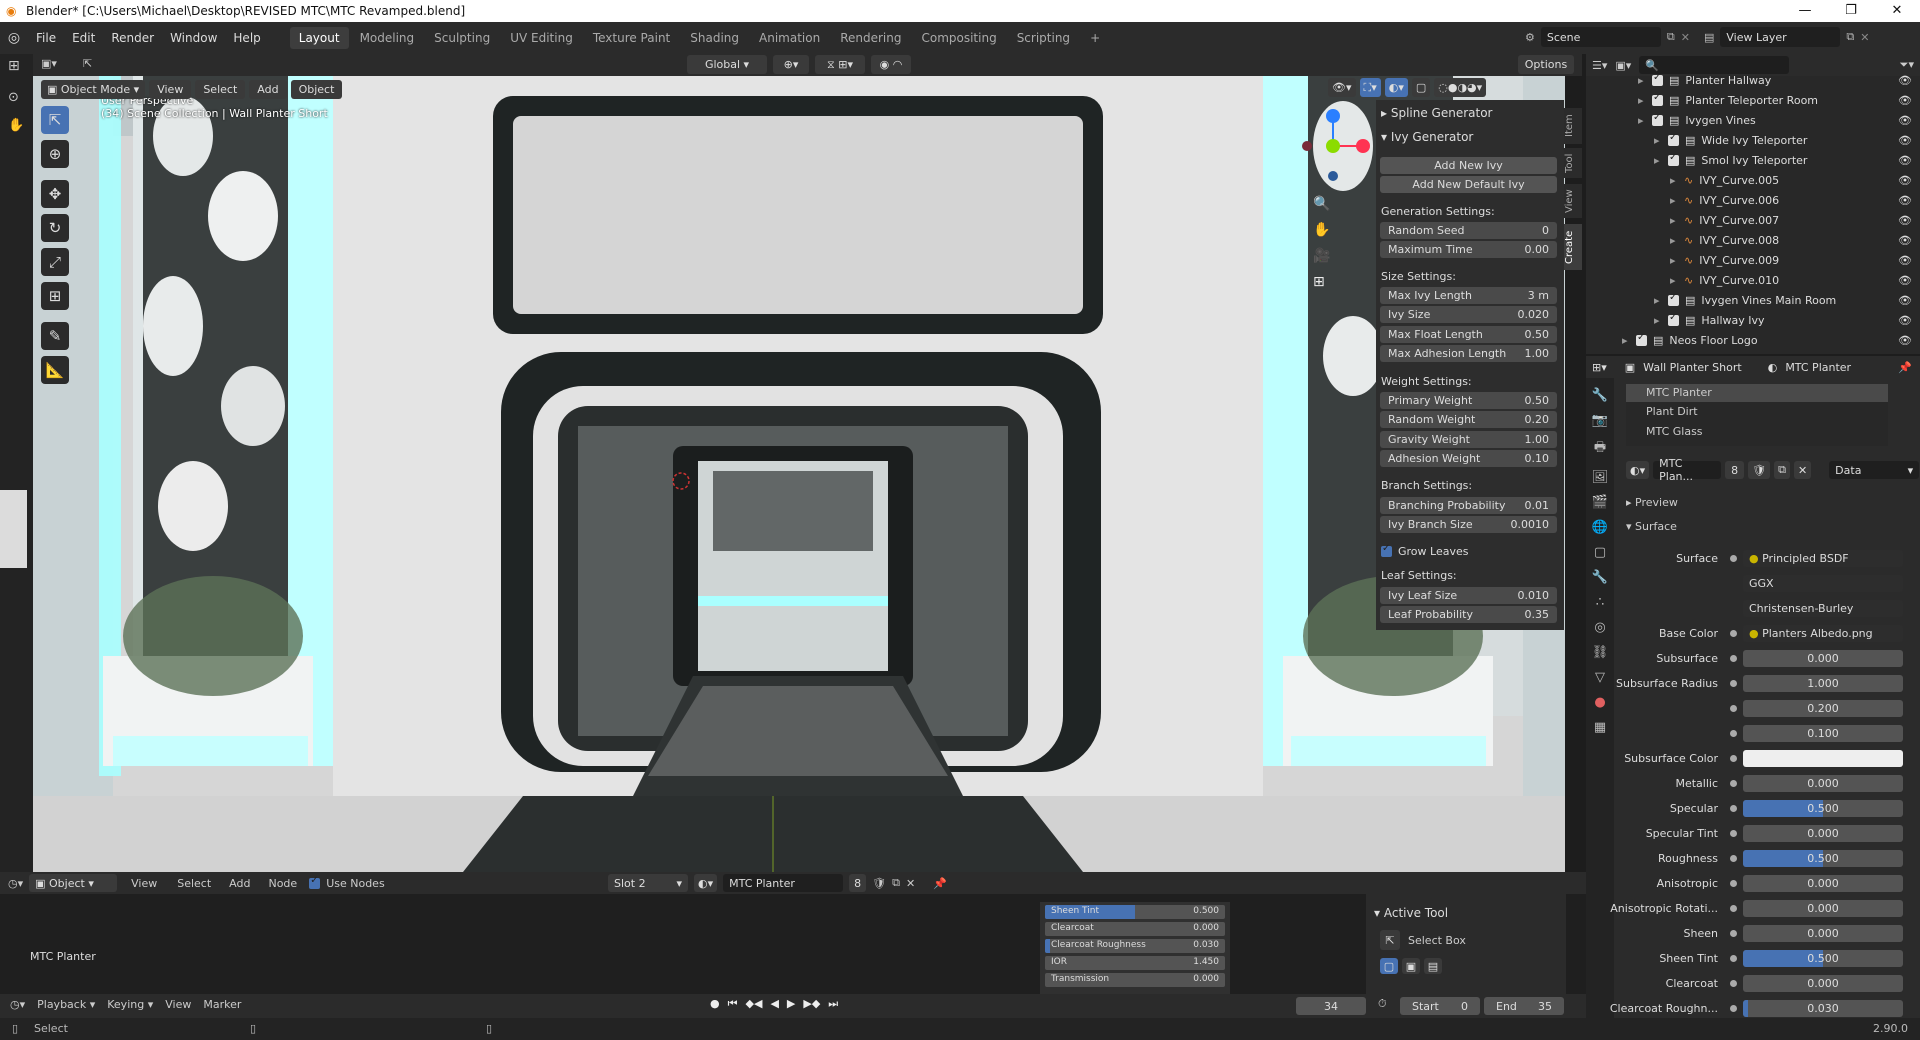 The image size is (1920, 1040). I want to click on minimize-icon: —, so click(1805, 11).